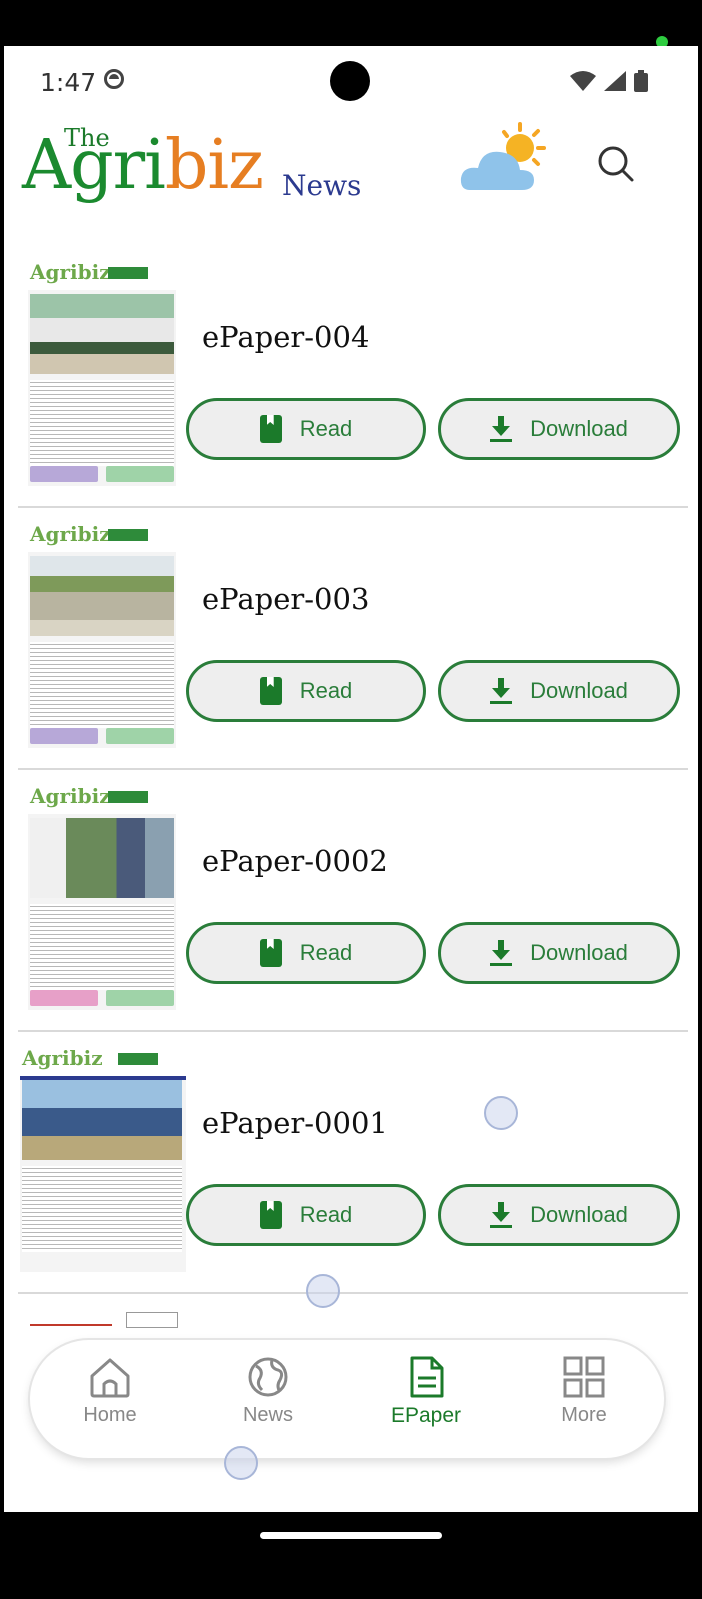 This screenshot has width=702, height=1599. Describe the element at coordinates (322, 185) in the screenshot. I see `logo-news: News` at that location.